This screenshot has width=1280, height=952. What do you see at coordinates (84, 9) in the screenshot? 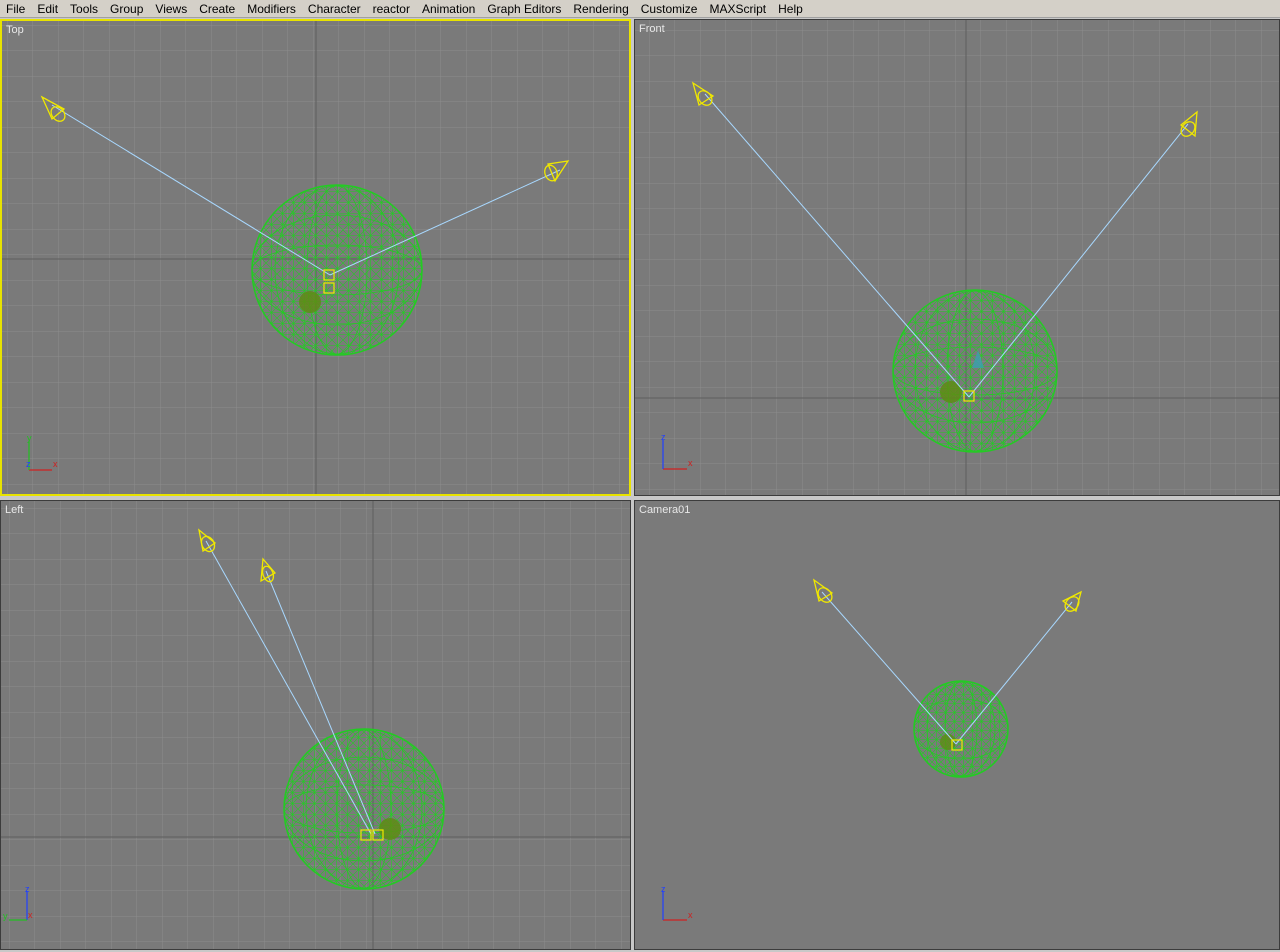
I see `menu-tools: Tools` at bounding box center [84, 9].